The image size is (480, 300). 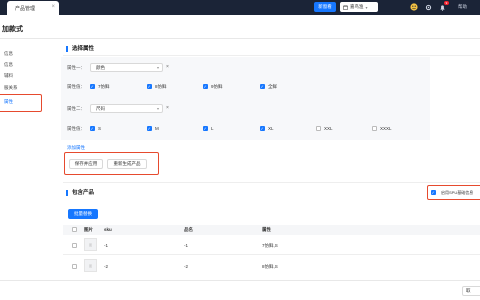 I want to click on checkbox-all, so click(x=262, y=86).